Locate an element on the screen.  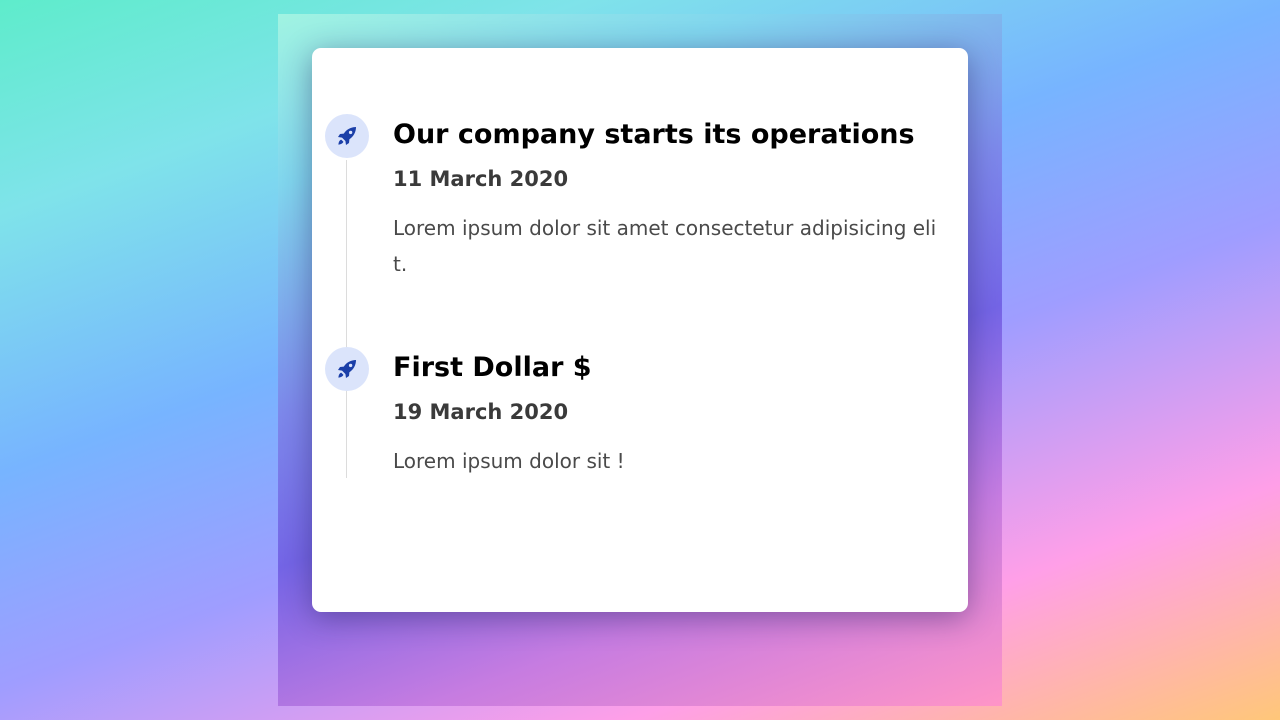
event-title: First Dollar $ is located at coordinates (492, 367).